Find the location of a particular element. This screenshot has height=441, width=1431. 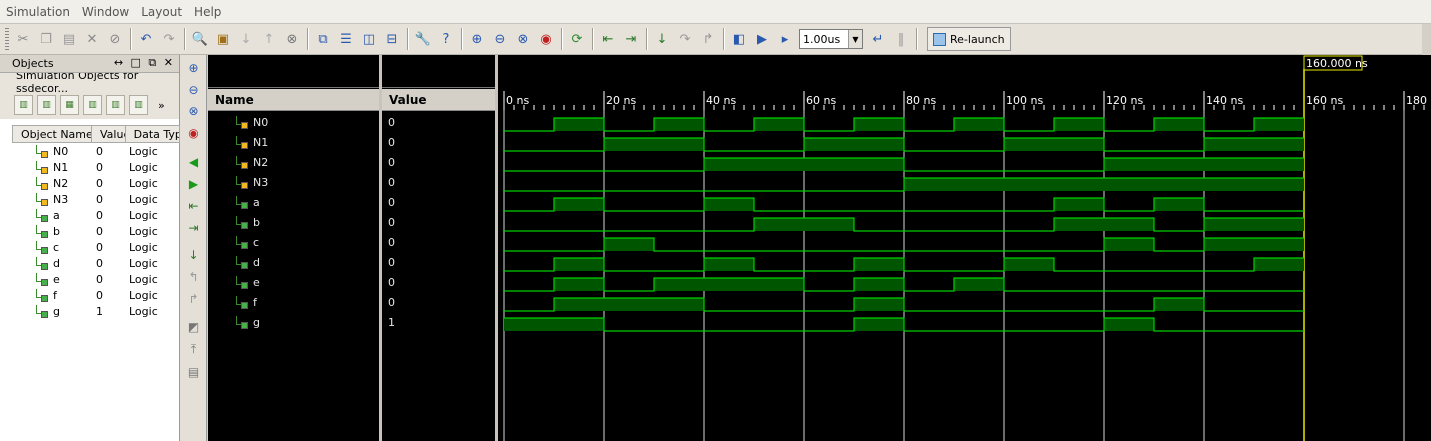

toolbar-grip is located at coordinates (7, 39).